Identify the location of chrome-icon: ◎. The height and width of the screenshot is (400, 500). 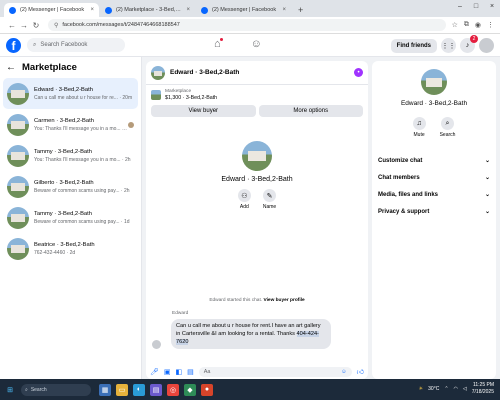
(173, 389).